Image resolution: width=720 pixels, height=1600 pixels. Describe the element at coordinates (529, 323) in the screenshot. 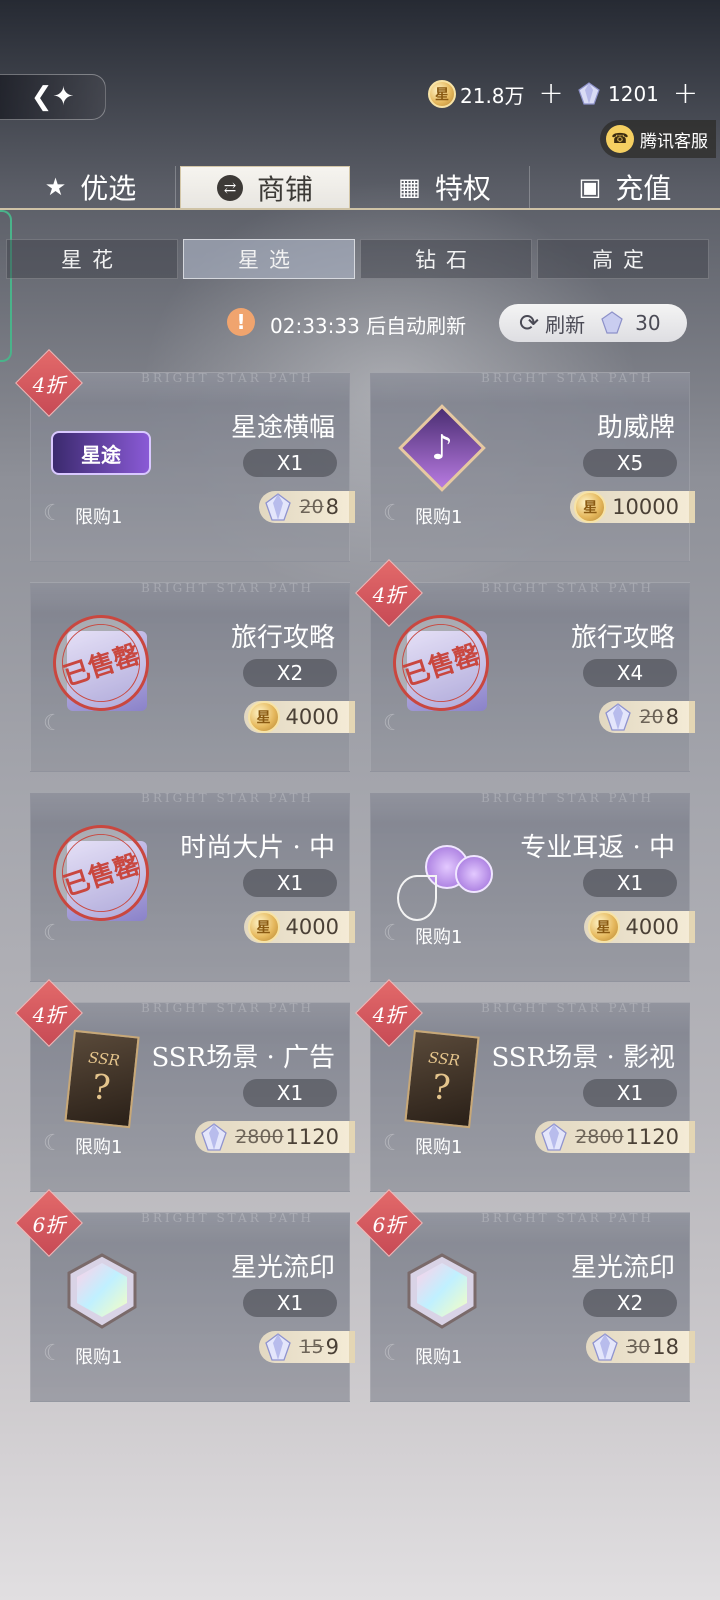

I see `refresh-icon: ⟳` at that location.